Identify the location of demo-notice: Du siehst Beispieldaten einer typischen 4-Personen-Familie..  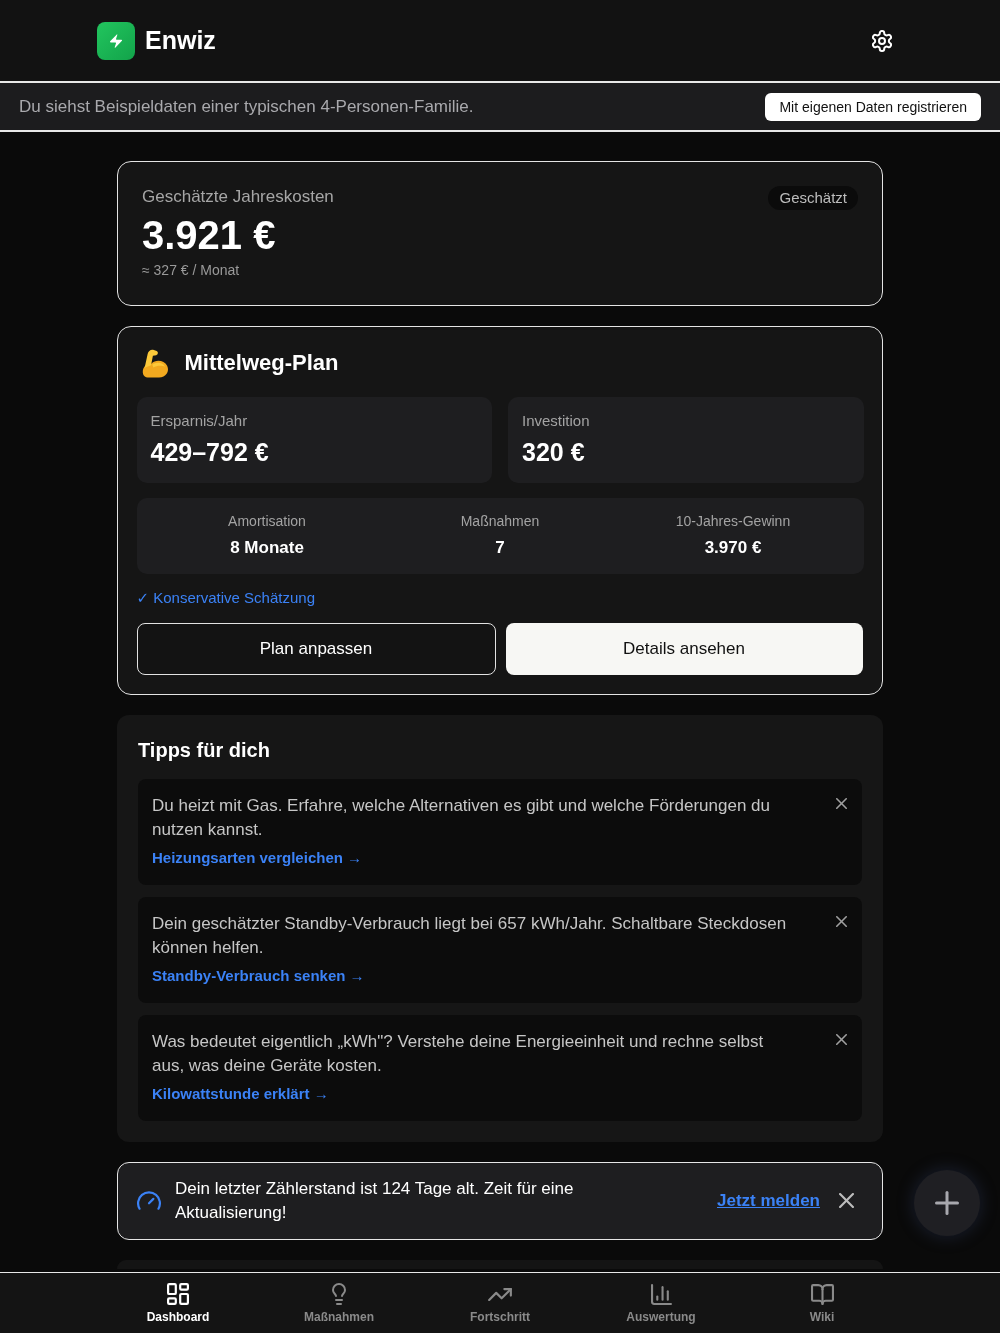
(246, 106).